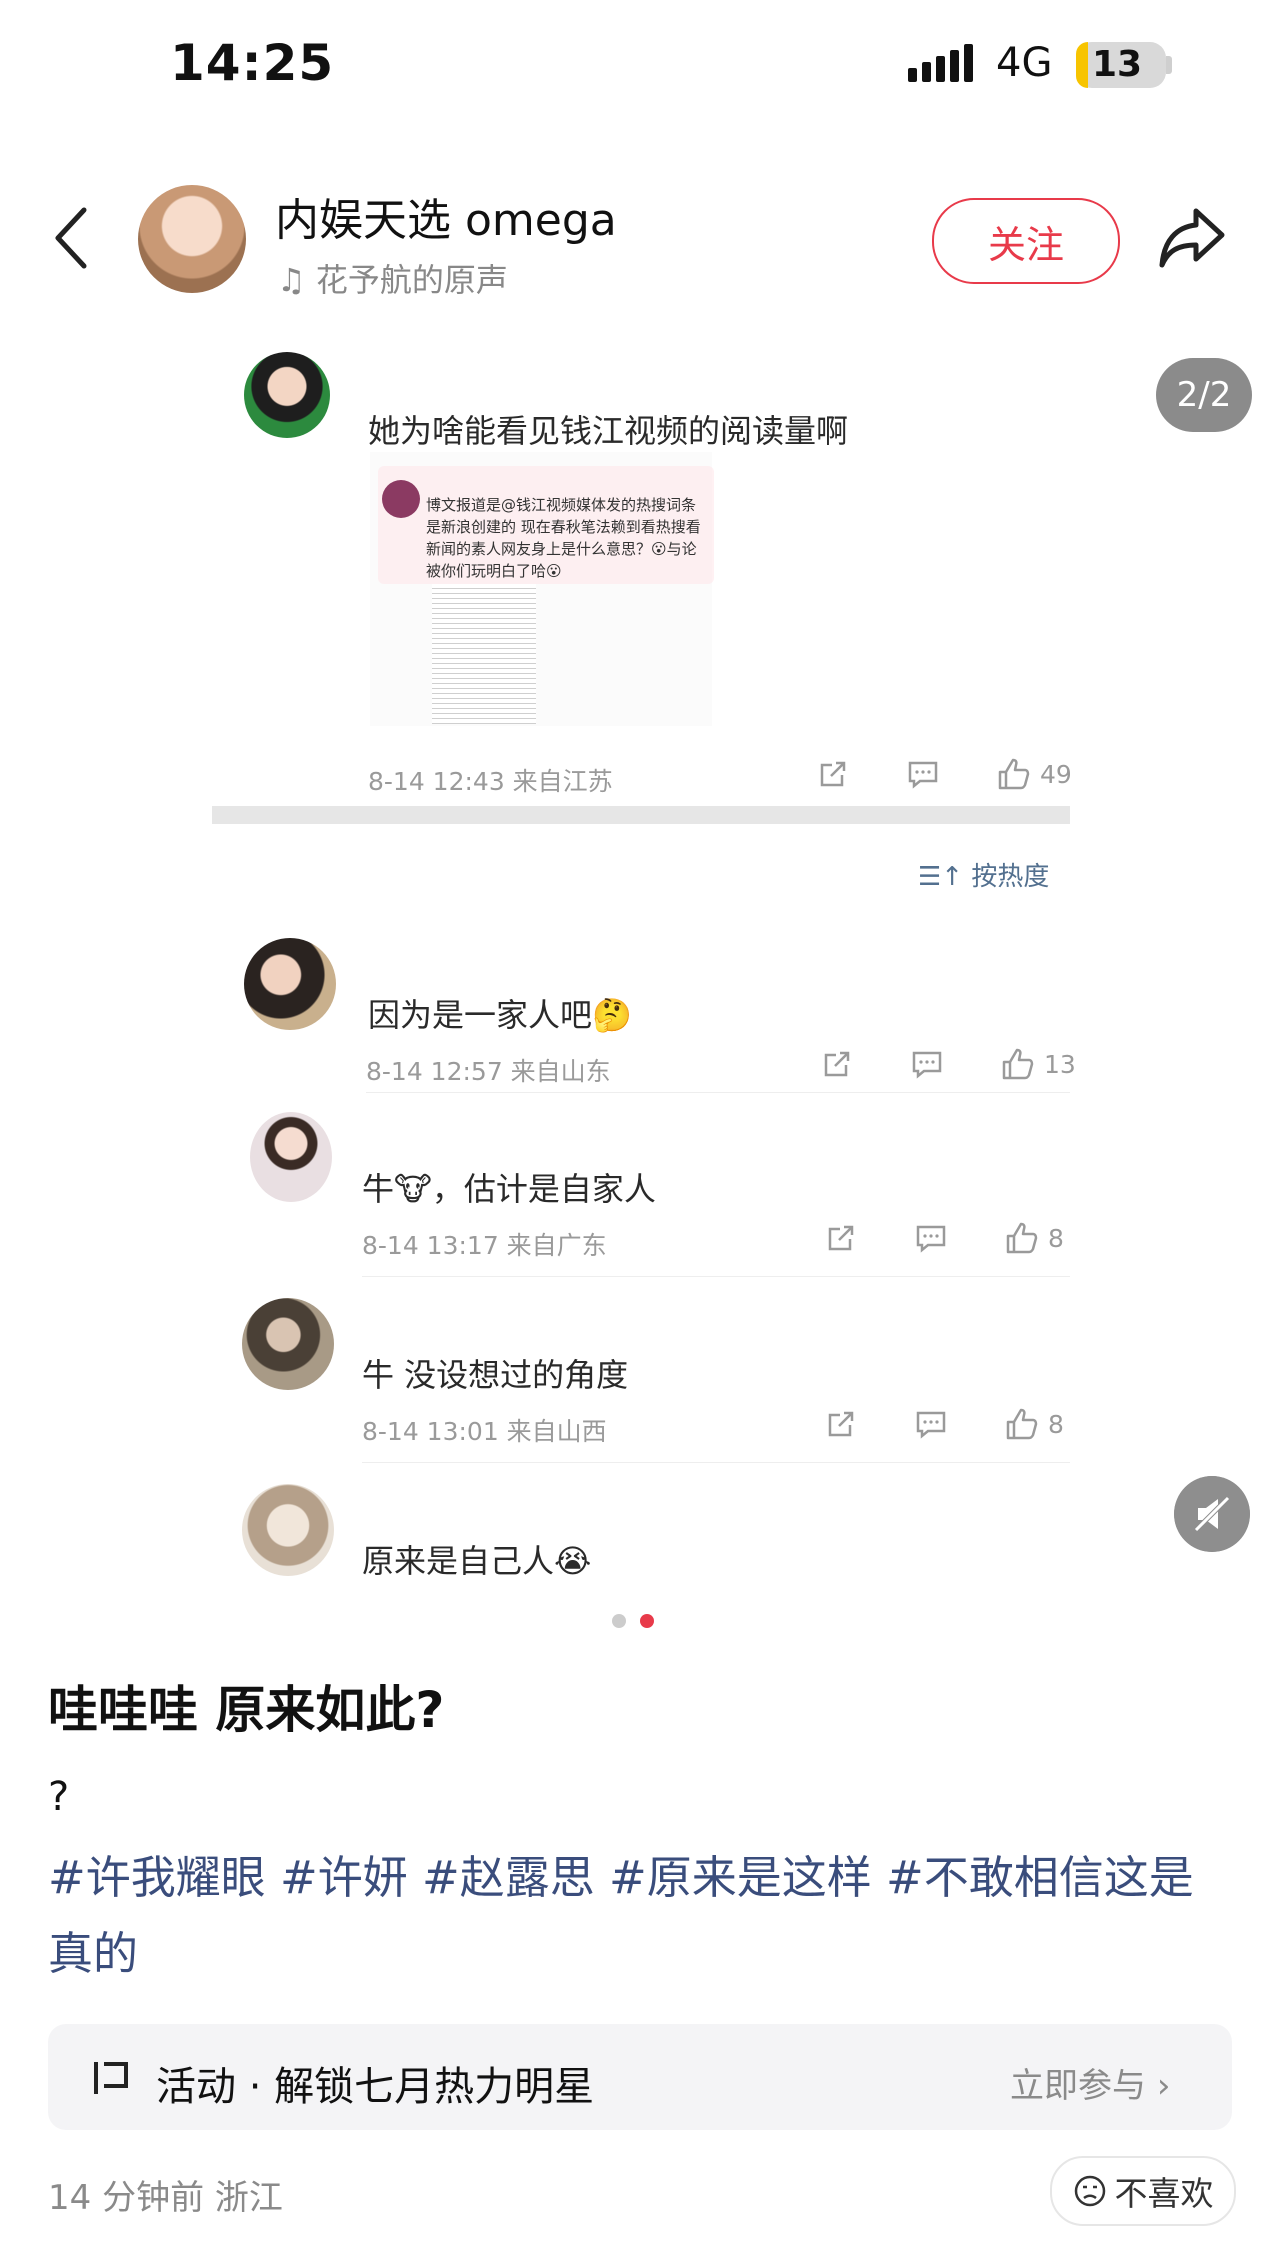 Image resolution: width=1280 pixels, height=2253 pixels. I want to click on section-divider, so click(641, 815).